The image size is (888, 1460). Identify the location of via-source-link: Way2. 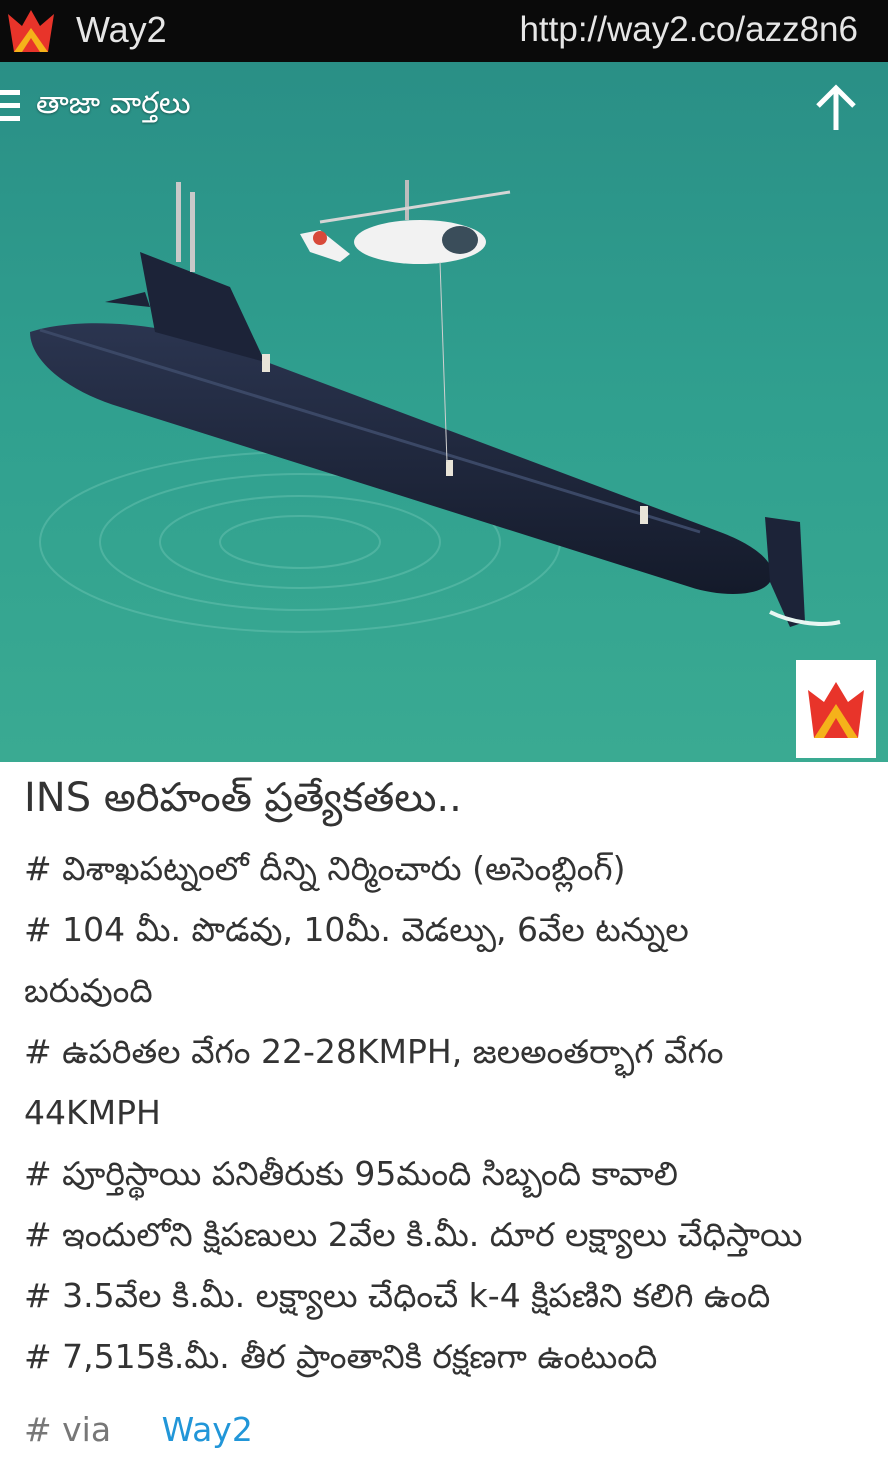
(207, 1429).